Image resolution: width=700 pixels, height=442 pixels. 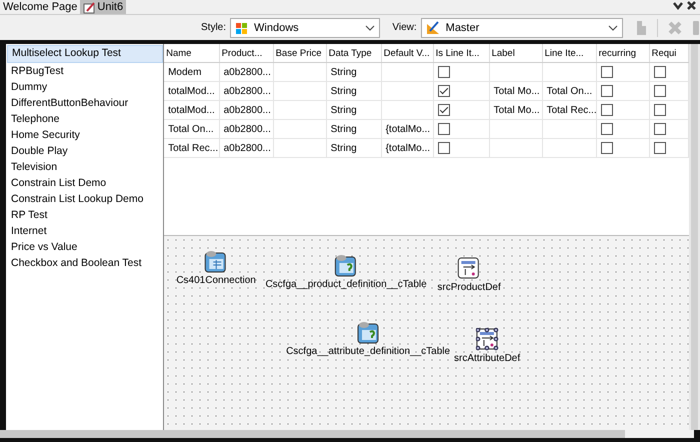 What do you see at coordinates (85, 119) in the screenshot?
I see `list-item: Telephone` at bounding box center [85, 119].